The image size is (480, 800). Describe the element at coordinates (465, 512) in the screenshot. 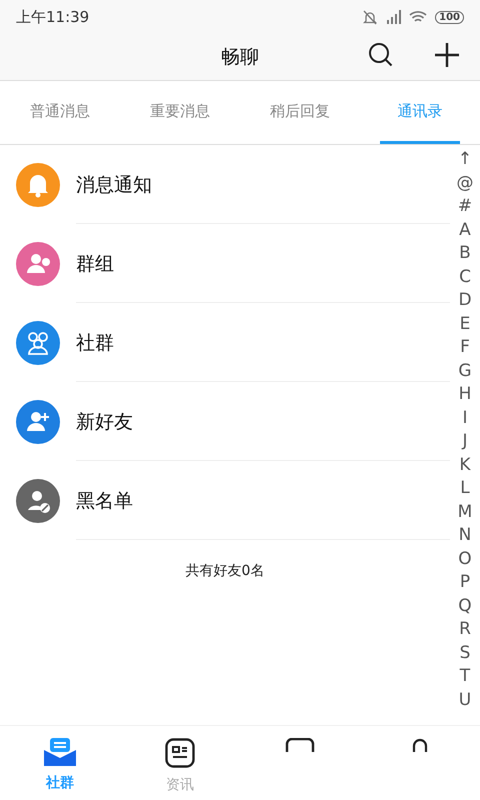

I see `index-letter: M` at that location.